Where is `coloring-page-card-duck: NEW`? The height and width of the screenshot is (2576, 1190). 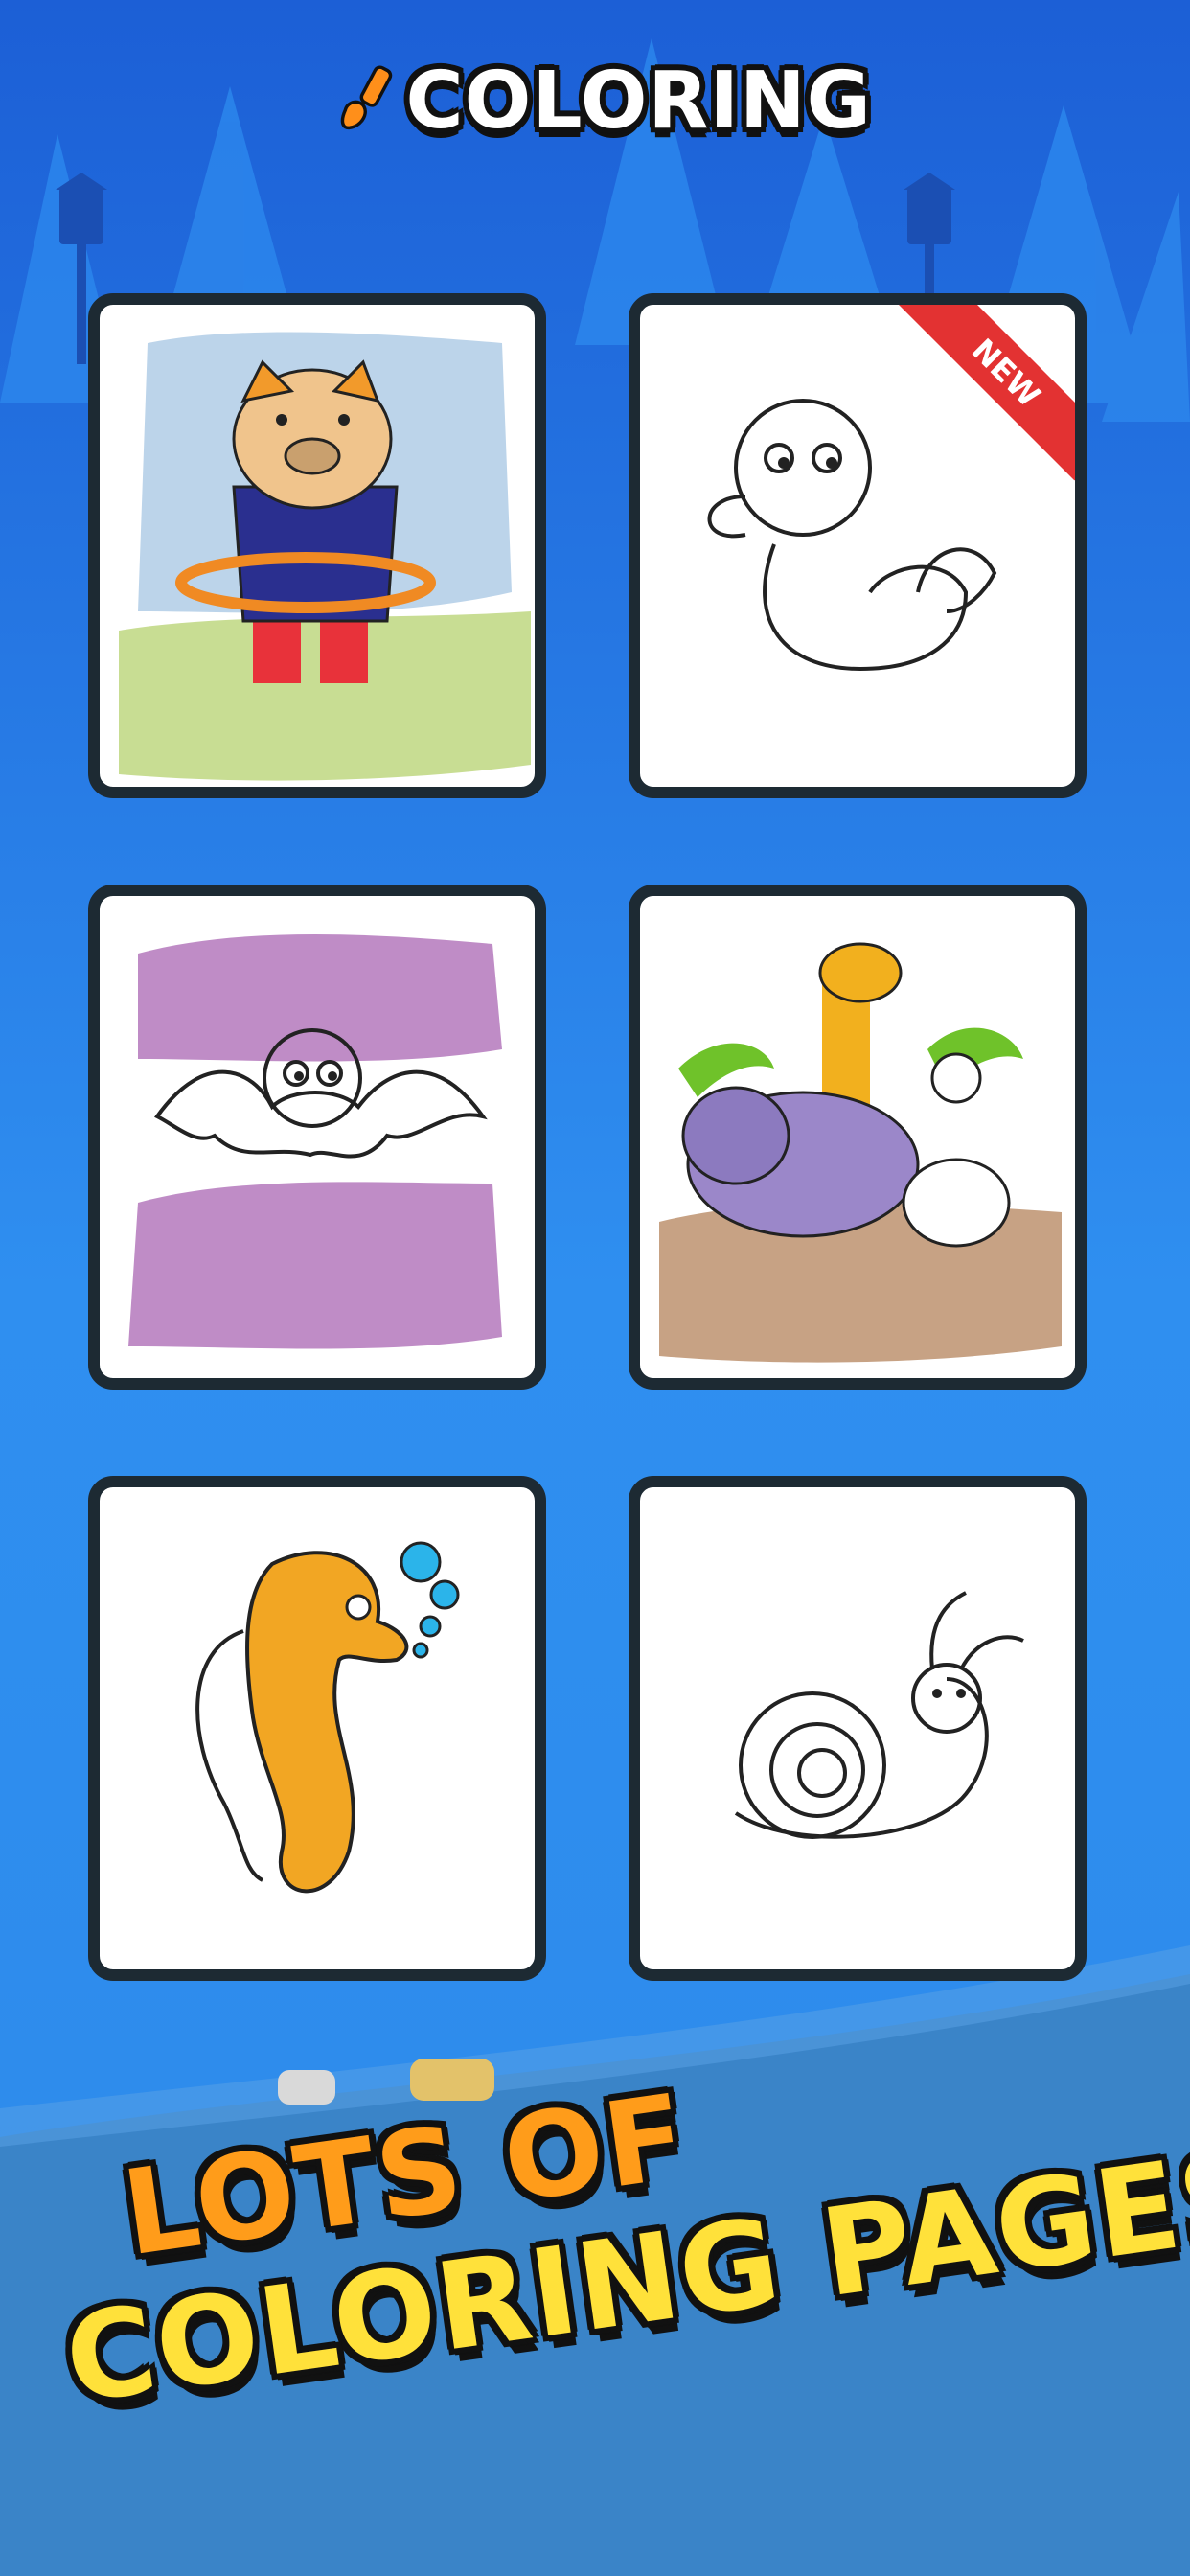 coloring-page-card-duck: NEW is located at coordinates (858, 545).